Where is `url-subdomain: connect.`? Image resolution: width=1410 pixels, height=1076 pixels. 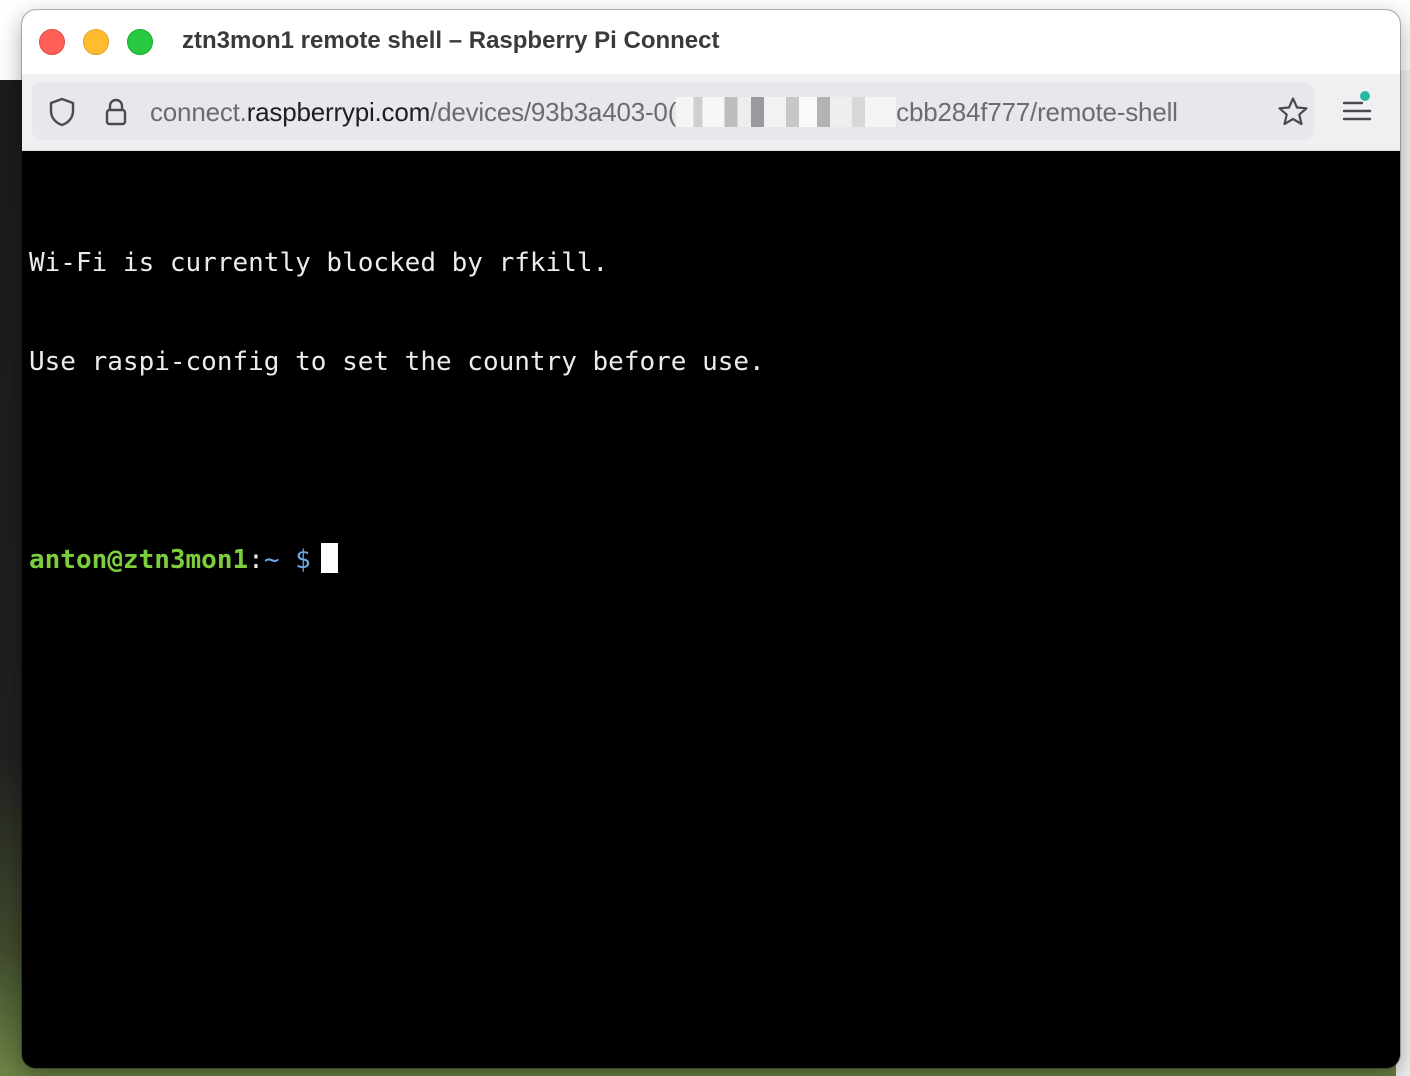 url-subdomain: connect. is located at coordinates (198, 112).